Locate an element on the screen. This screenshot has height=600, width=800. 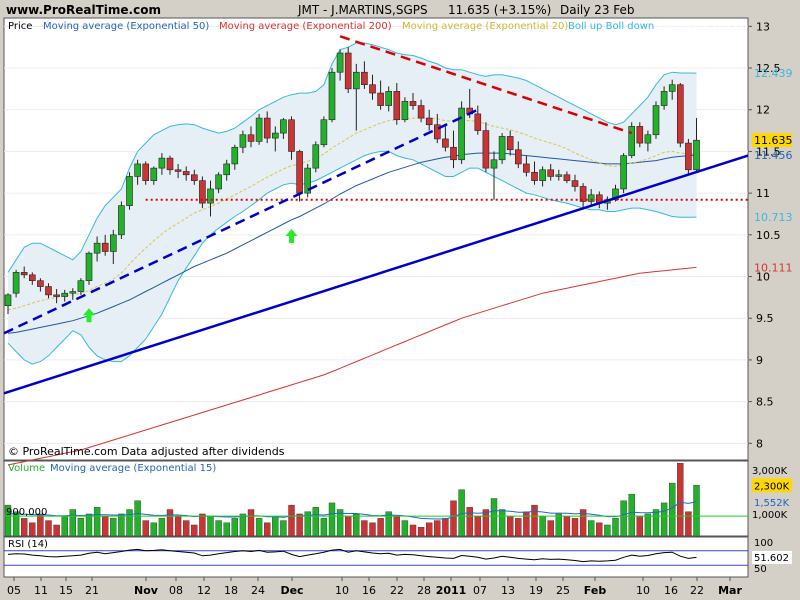
volume-tick-label: 1,000K is located at coordinates (770, 515).